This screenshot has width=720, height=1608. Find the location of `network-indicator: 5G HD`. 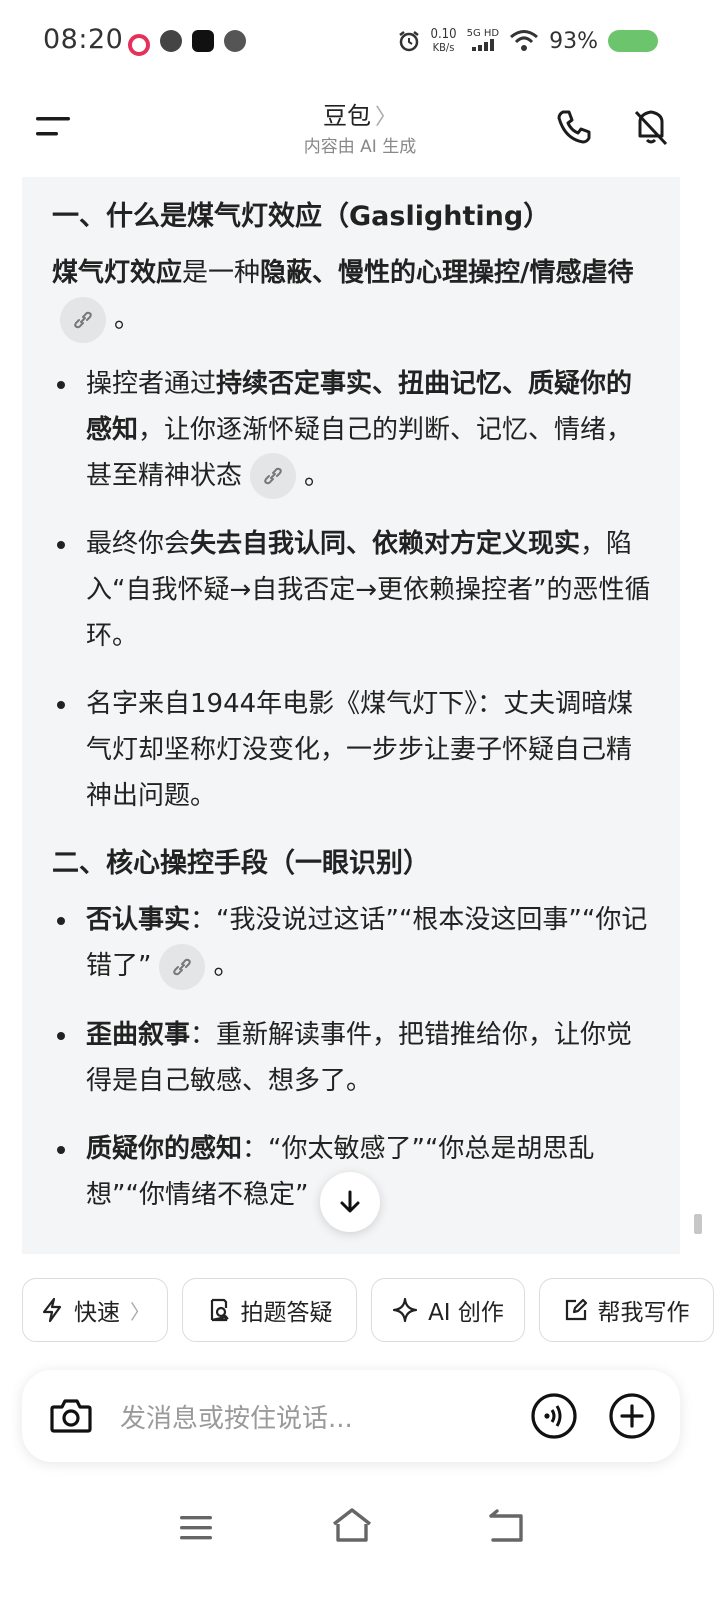

network-indicator: 5G HD is located at coordinates (483, 41).